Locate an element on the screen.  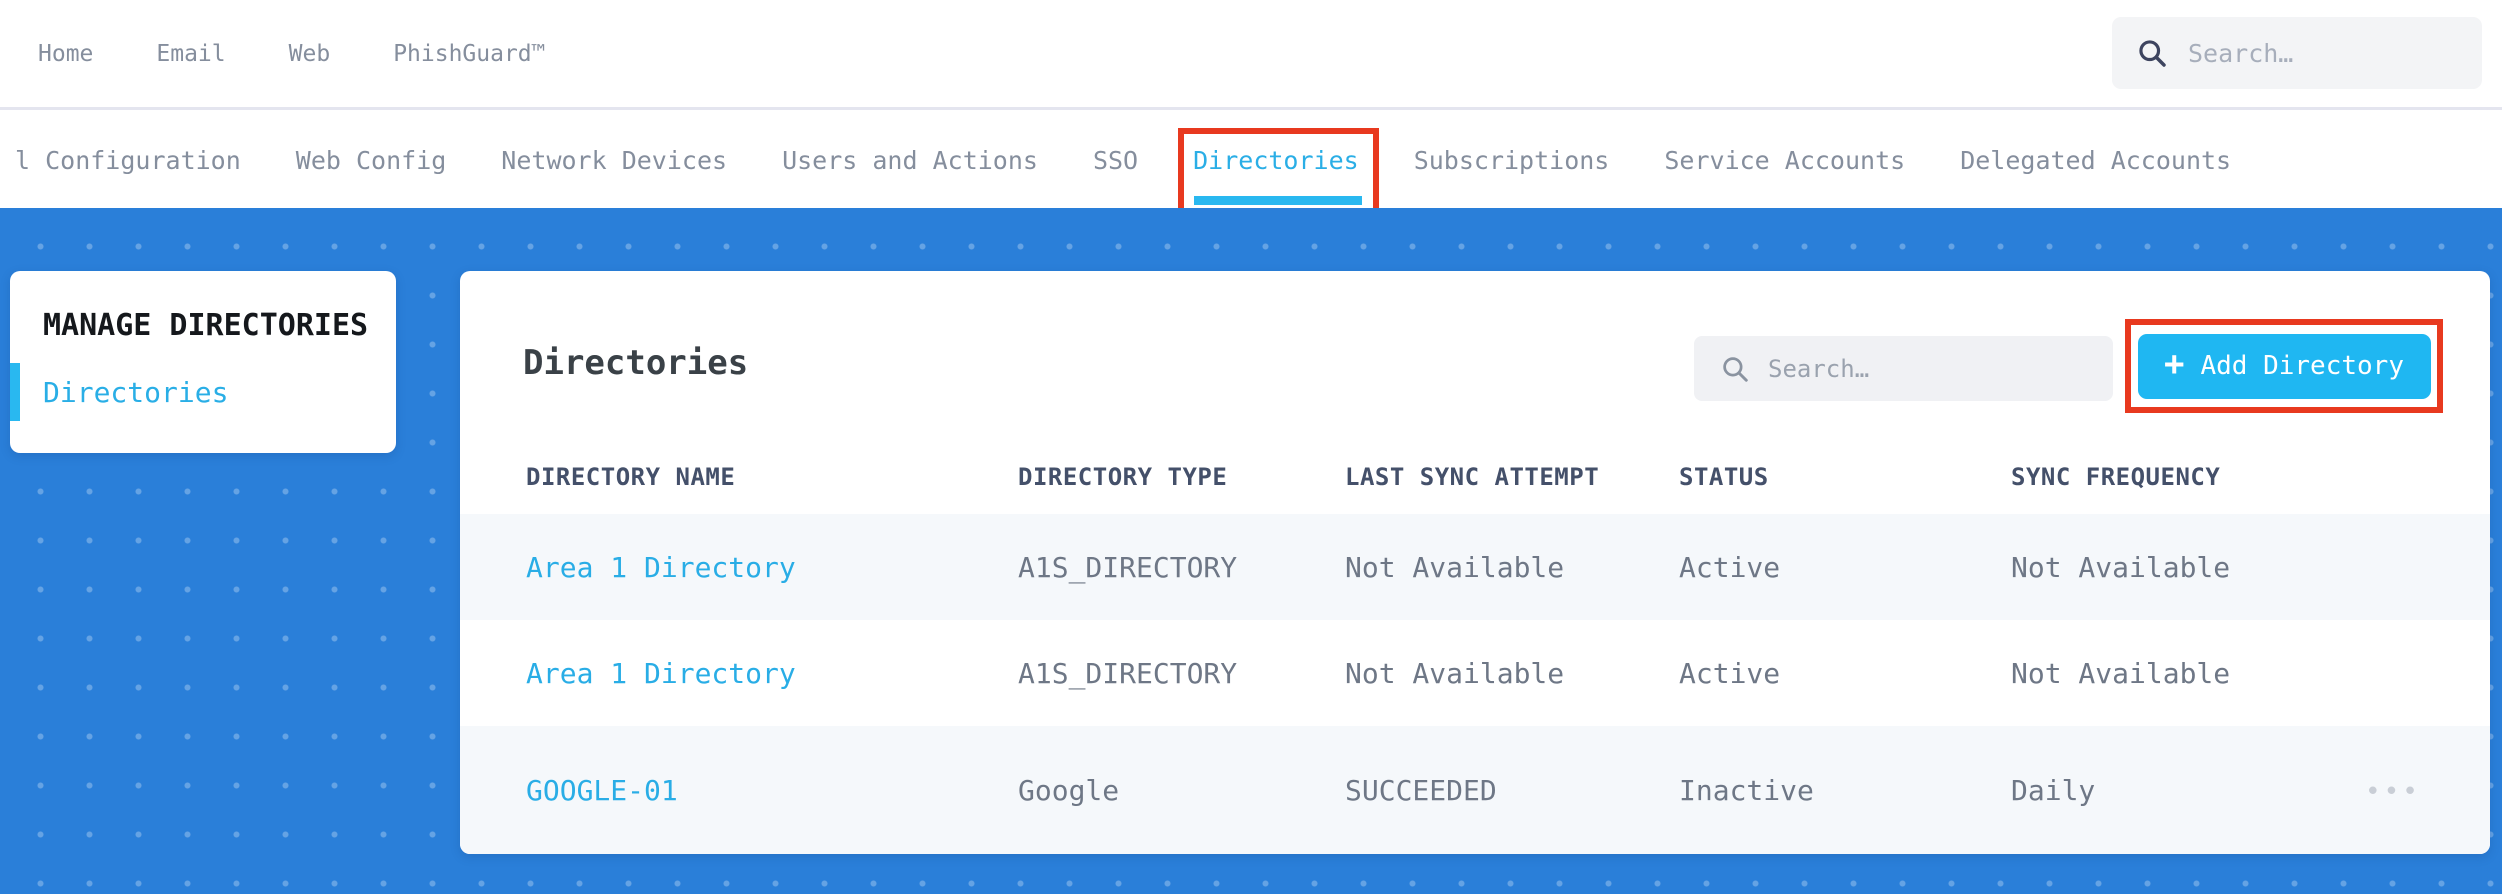
tab-directories-label: Directories is located at coordinates (1276, 160).